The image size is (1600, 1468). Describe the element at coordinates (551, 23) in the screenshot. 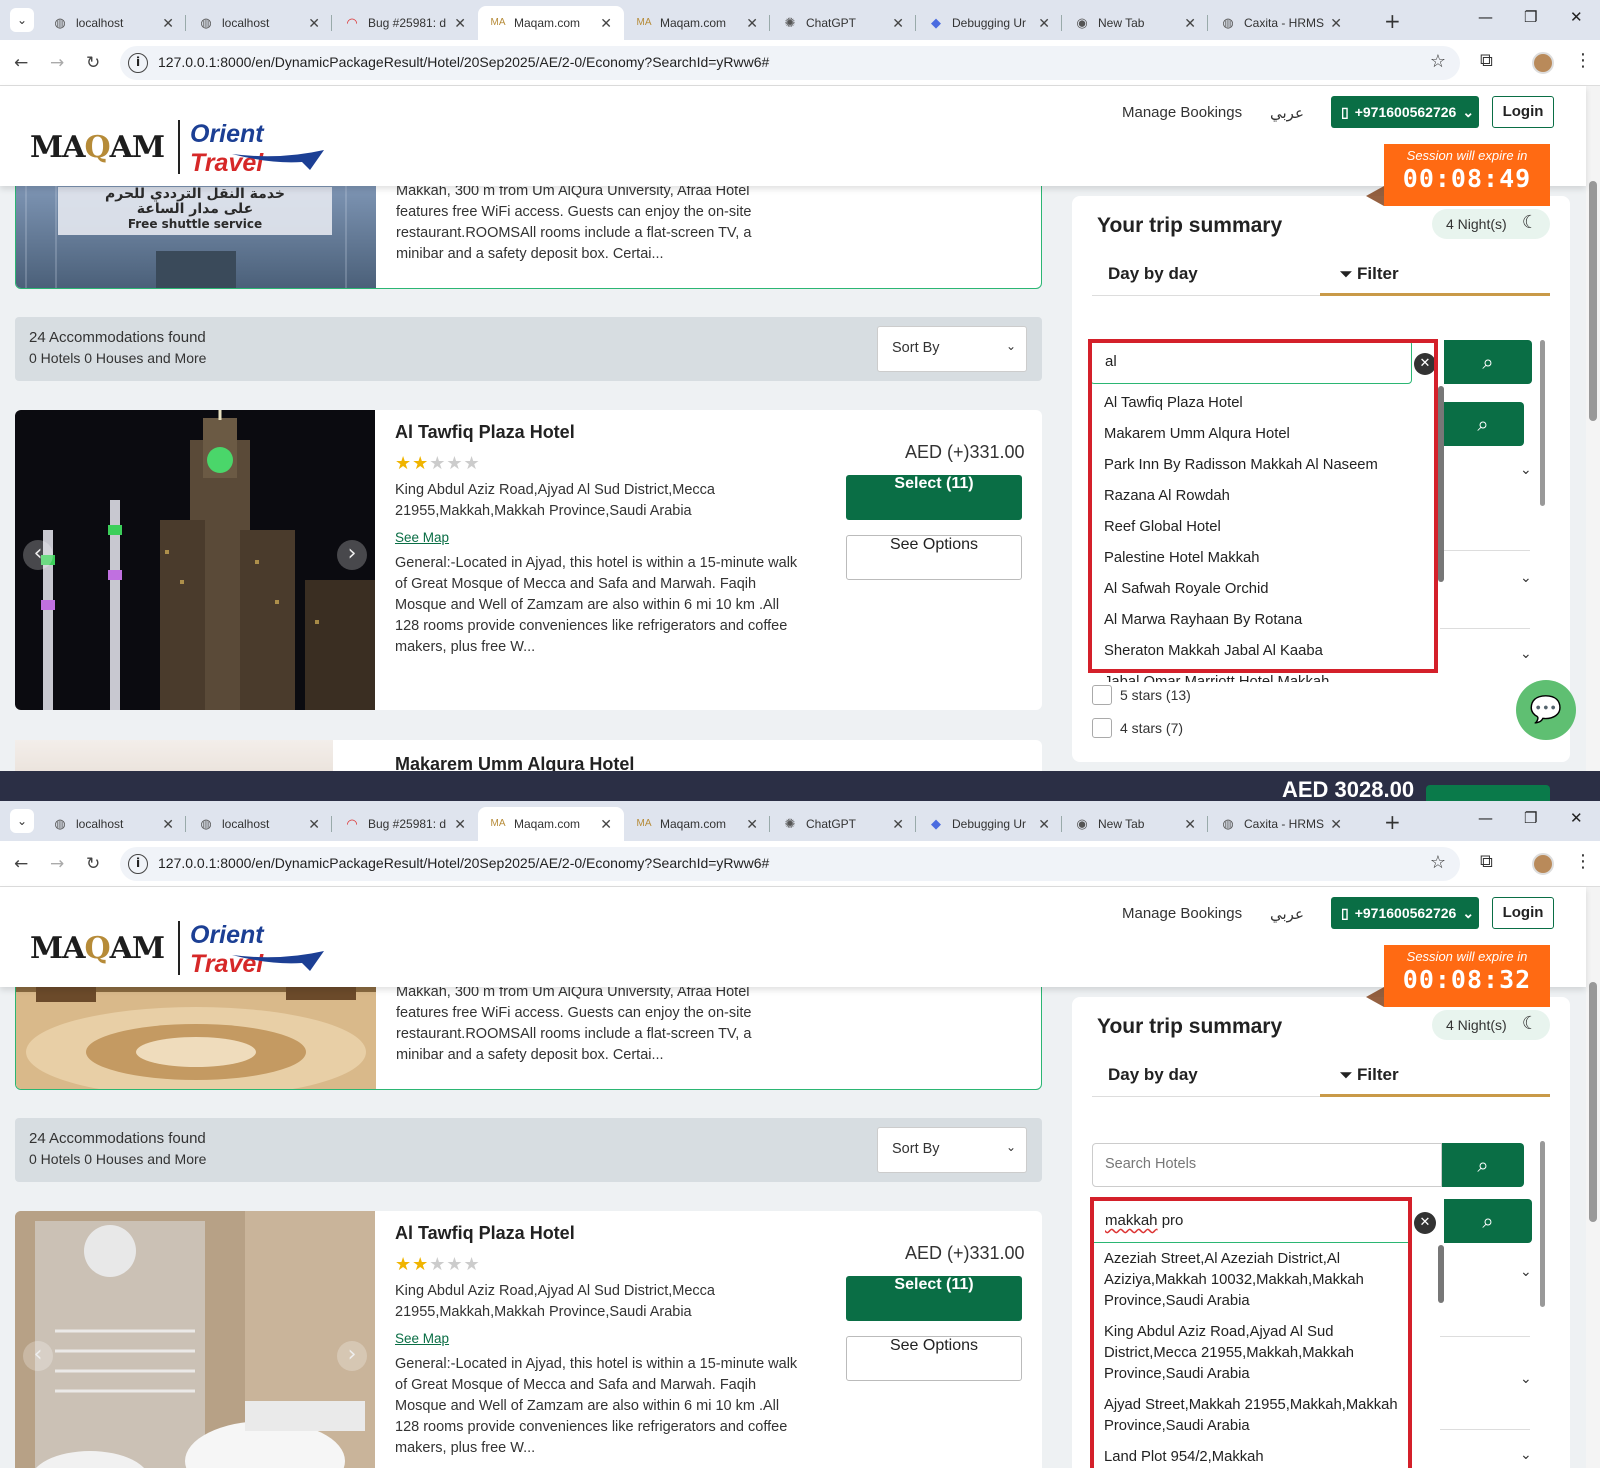

I see `browser-tab-active: MA Maqam.com ✕` at that location.